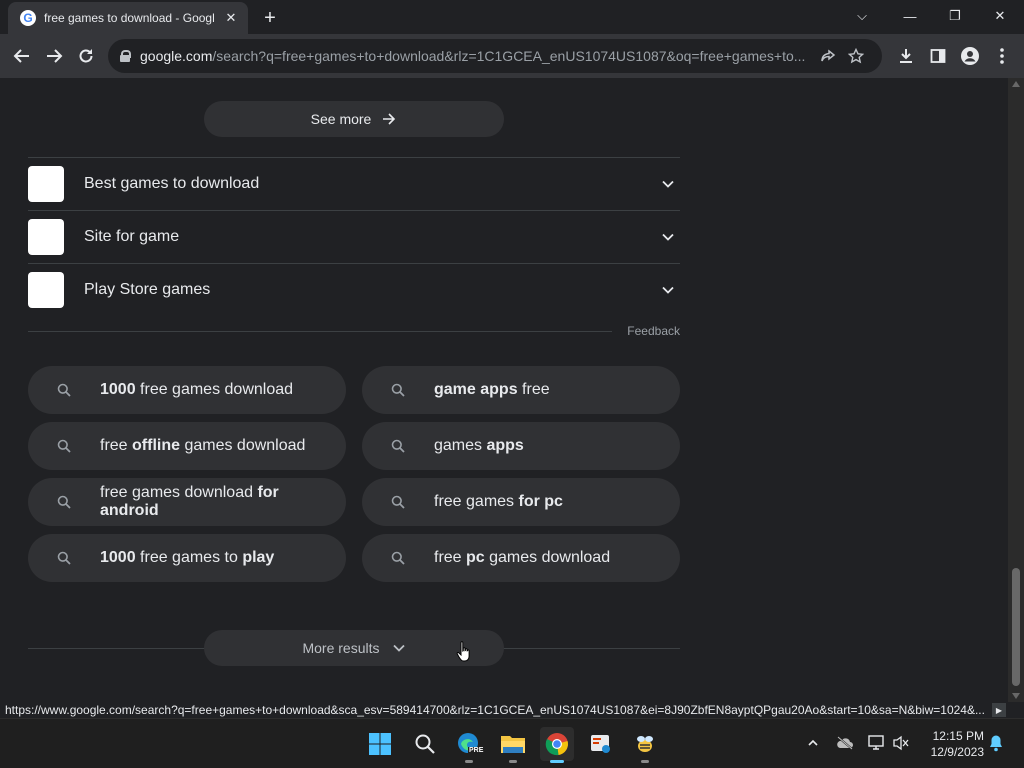 The image size is (1024, 768). I want to click on see-more-label: See more, so click(341, 119).